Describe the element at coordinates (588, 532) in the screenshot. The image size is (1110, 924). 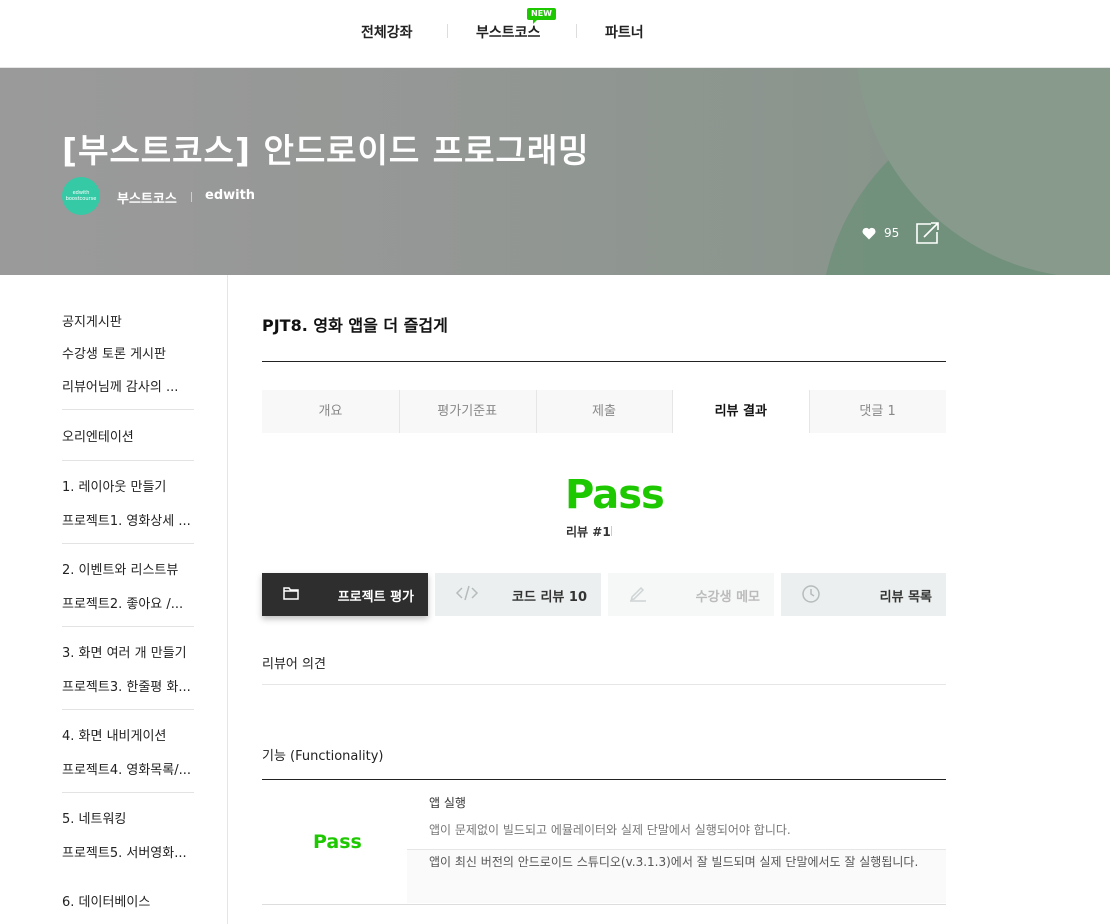
I see `review-number: 리뷰 #1` at that location.